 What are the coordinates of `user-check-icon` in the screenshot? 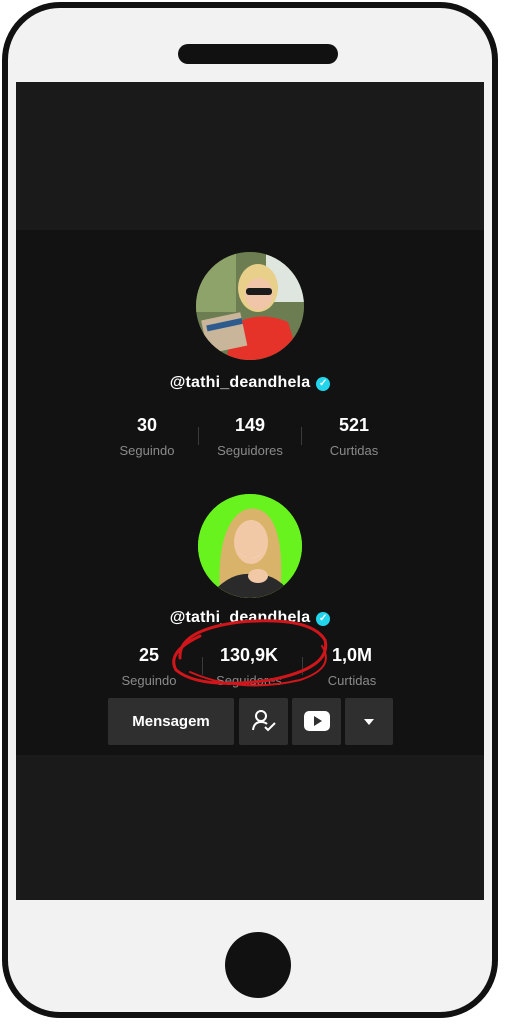 It's located at (263, 721).